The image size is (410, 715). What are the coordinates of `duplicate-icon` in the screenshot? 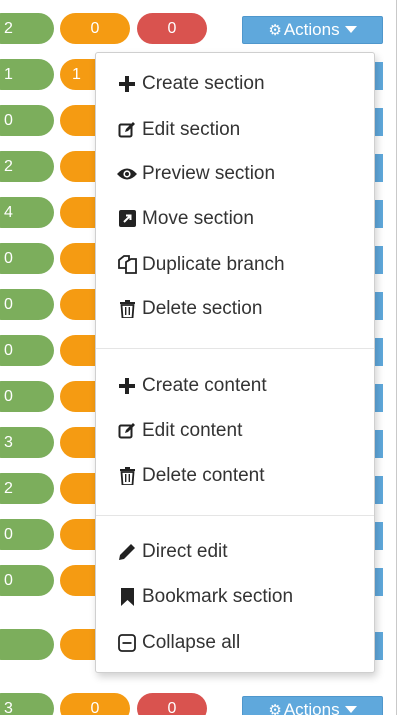 It's located at (127, 265).